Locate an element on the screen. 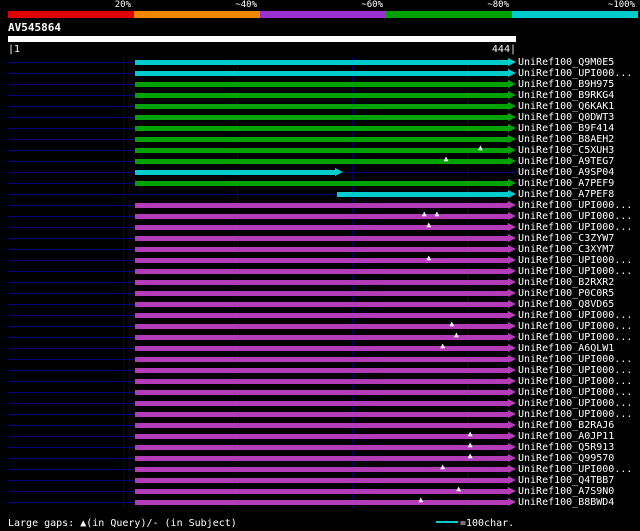  hit-accession-link: UniRef100_B9H975 is located at coordinates (566, 84).